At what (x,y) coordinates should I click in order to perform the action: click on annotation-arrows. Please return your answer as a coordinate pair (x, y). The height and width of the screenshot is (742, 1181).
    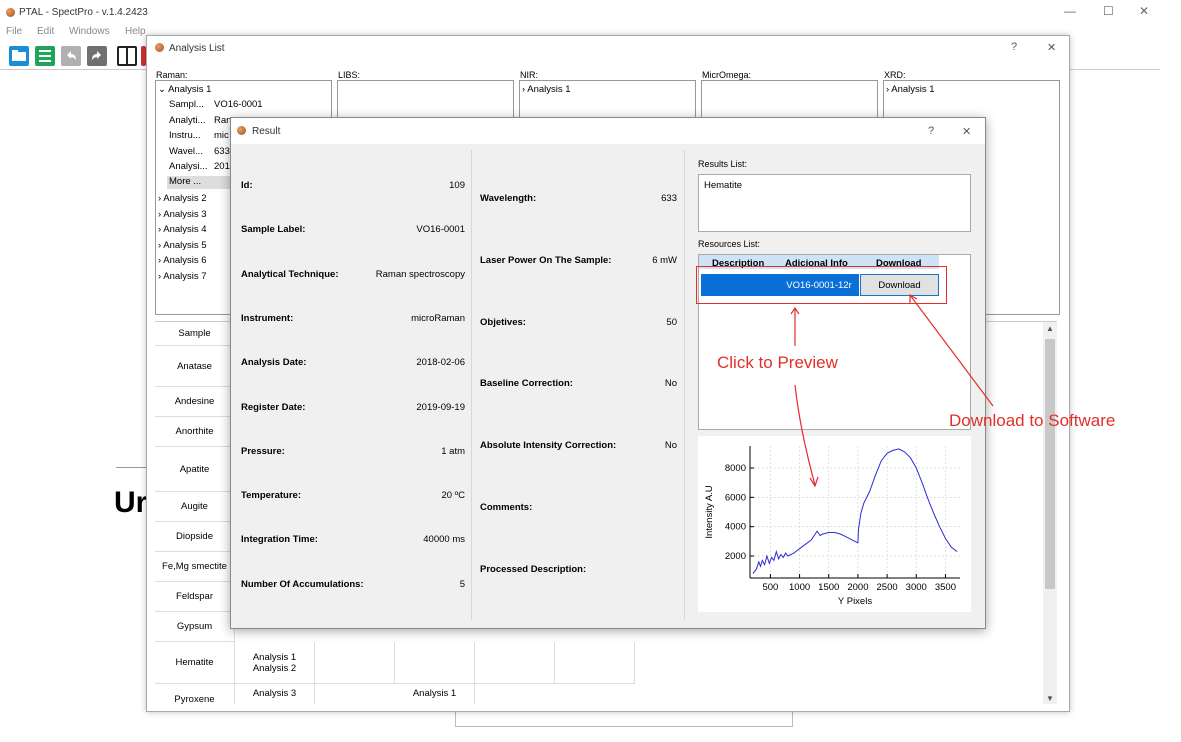
    Looking at the image, I should click on (892, 390).